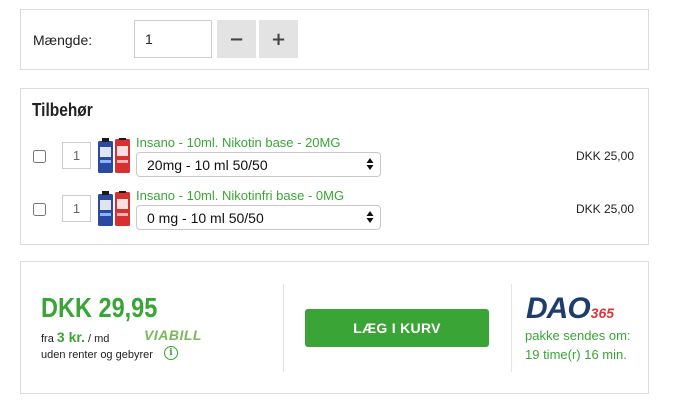  Describe the element at coordinates (173, 39) in the screenshot. I see `quantity-input` at that location.